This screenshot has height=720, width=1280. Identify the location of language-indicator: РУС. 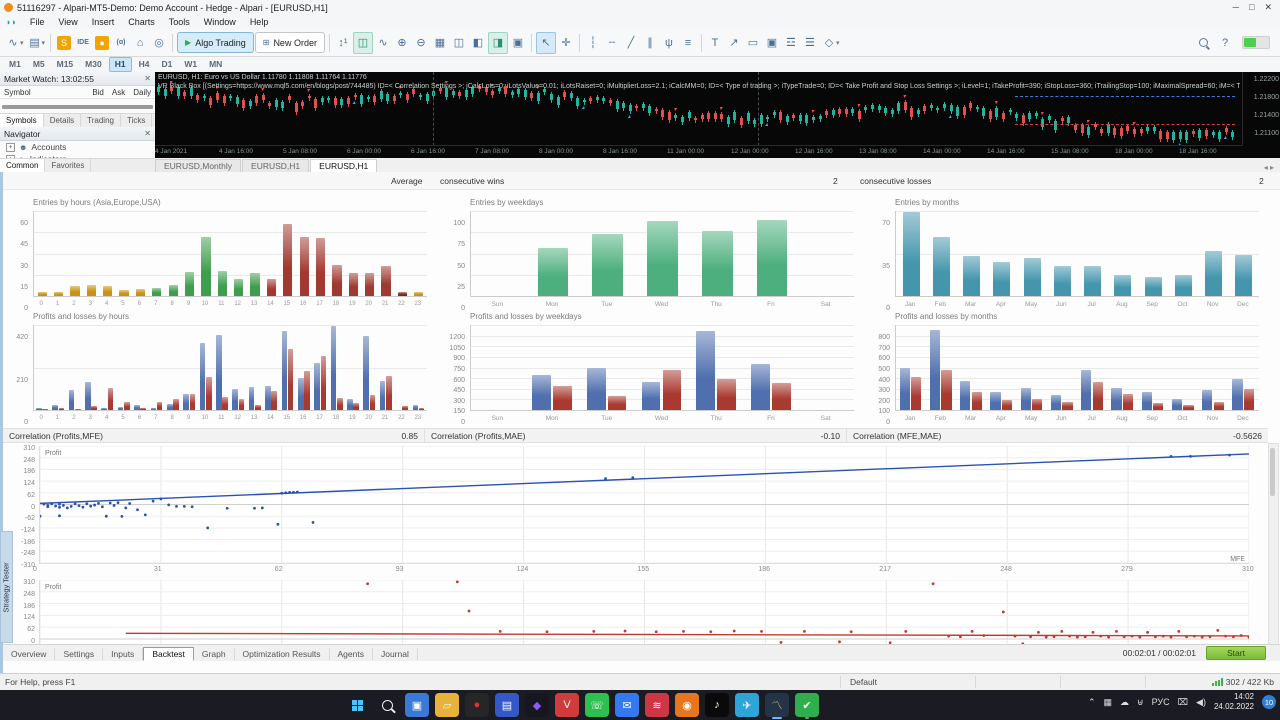
(1161, 702).